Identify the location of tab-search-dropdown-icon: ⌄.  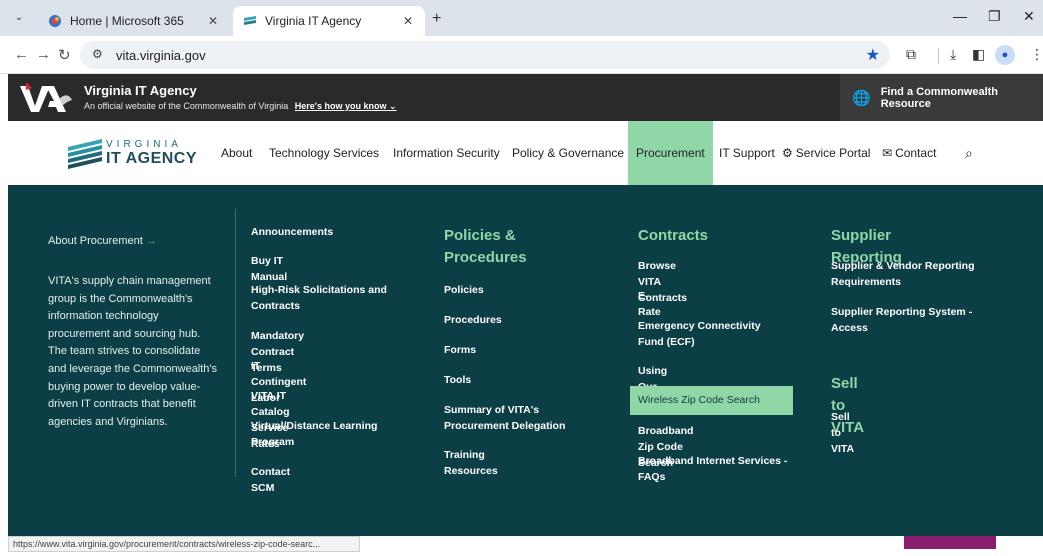
(19, 18).